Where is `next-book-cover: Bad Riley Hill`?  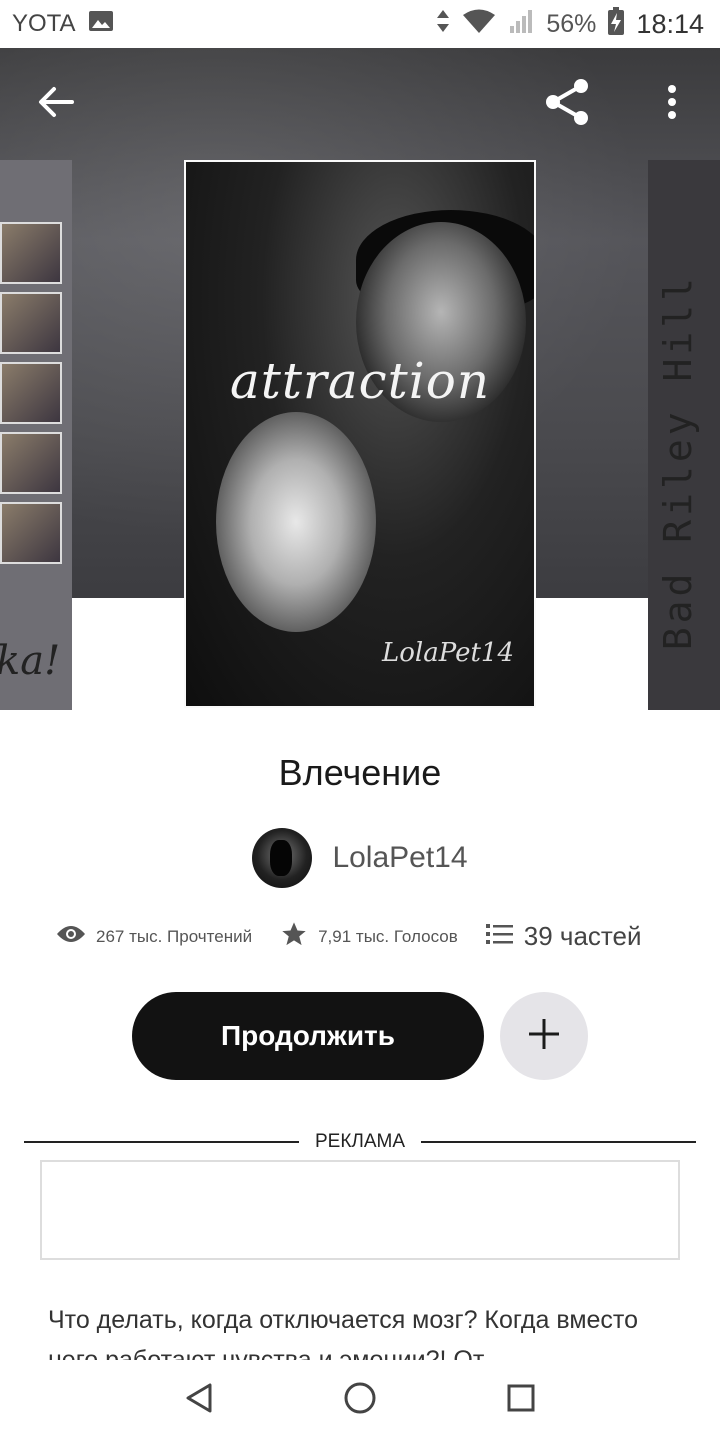
next-book-cover: Bad Riley Hill is located at coordinates (684, 435).